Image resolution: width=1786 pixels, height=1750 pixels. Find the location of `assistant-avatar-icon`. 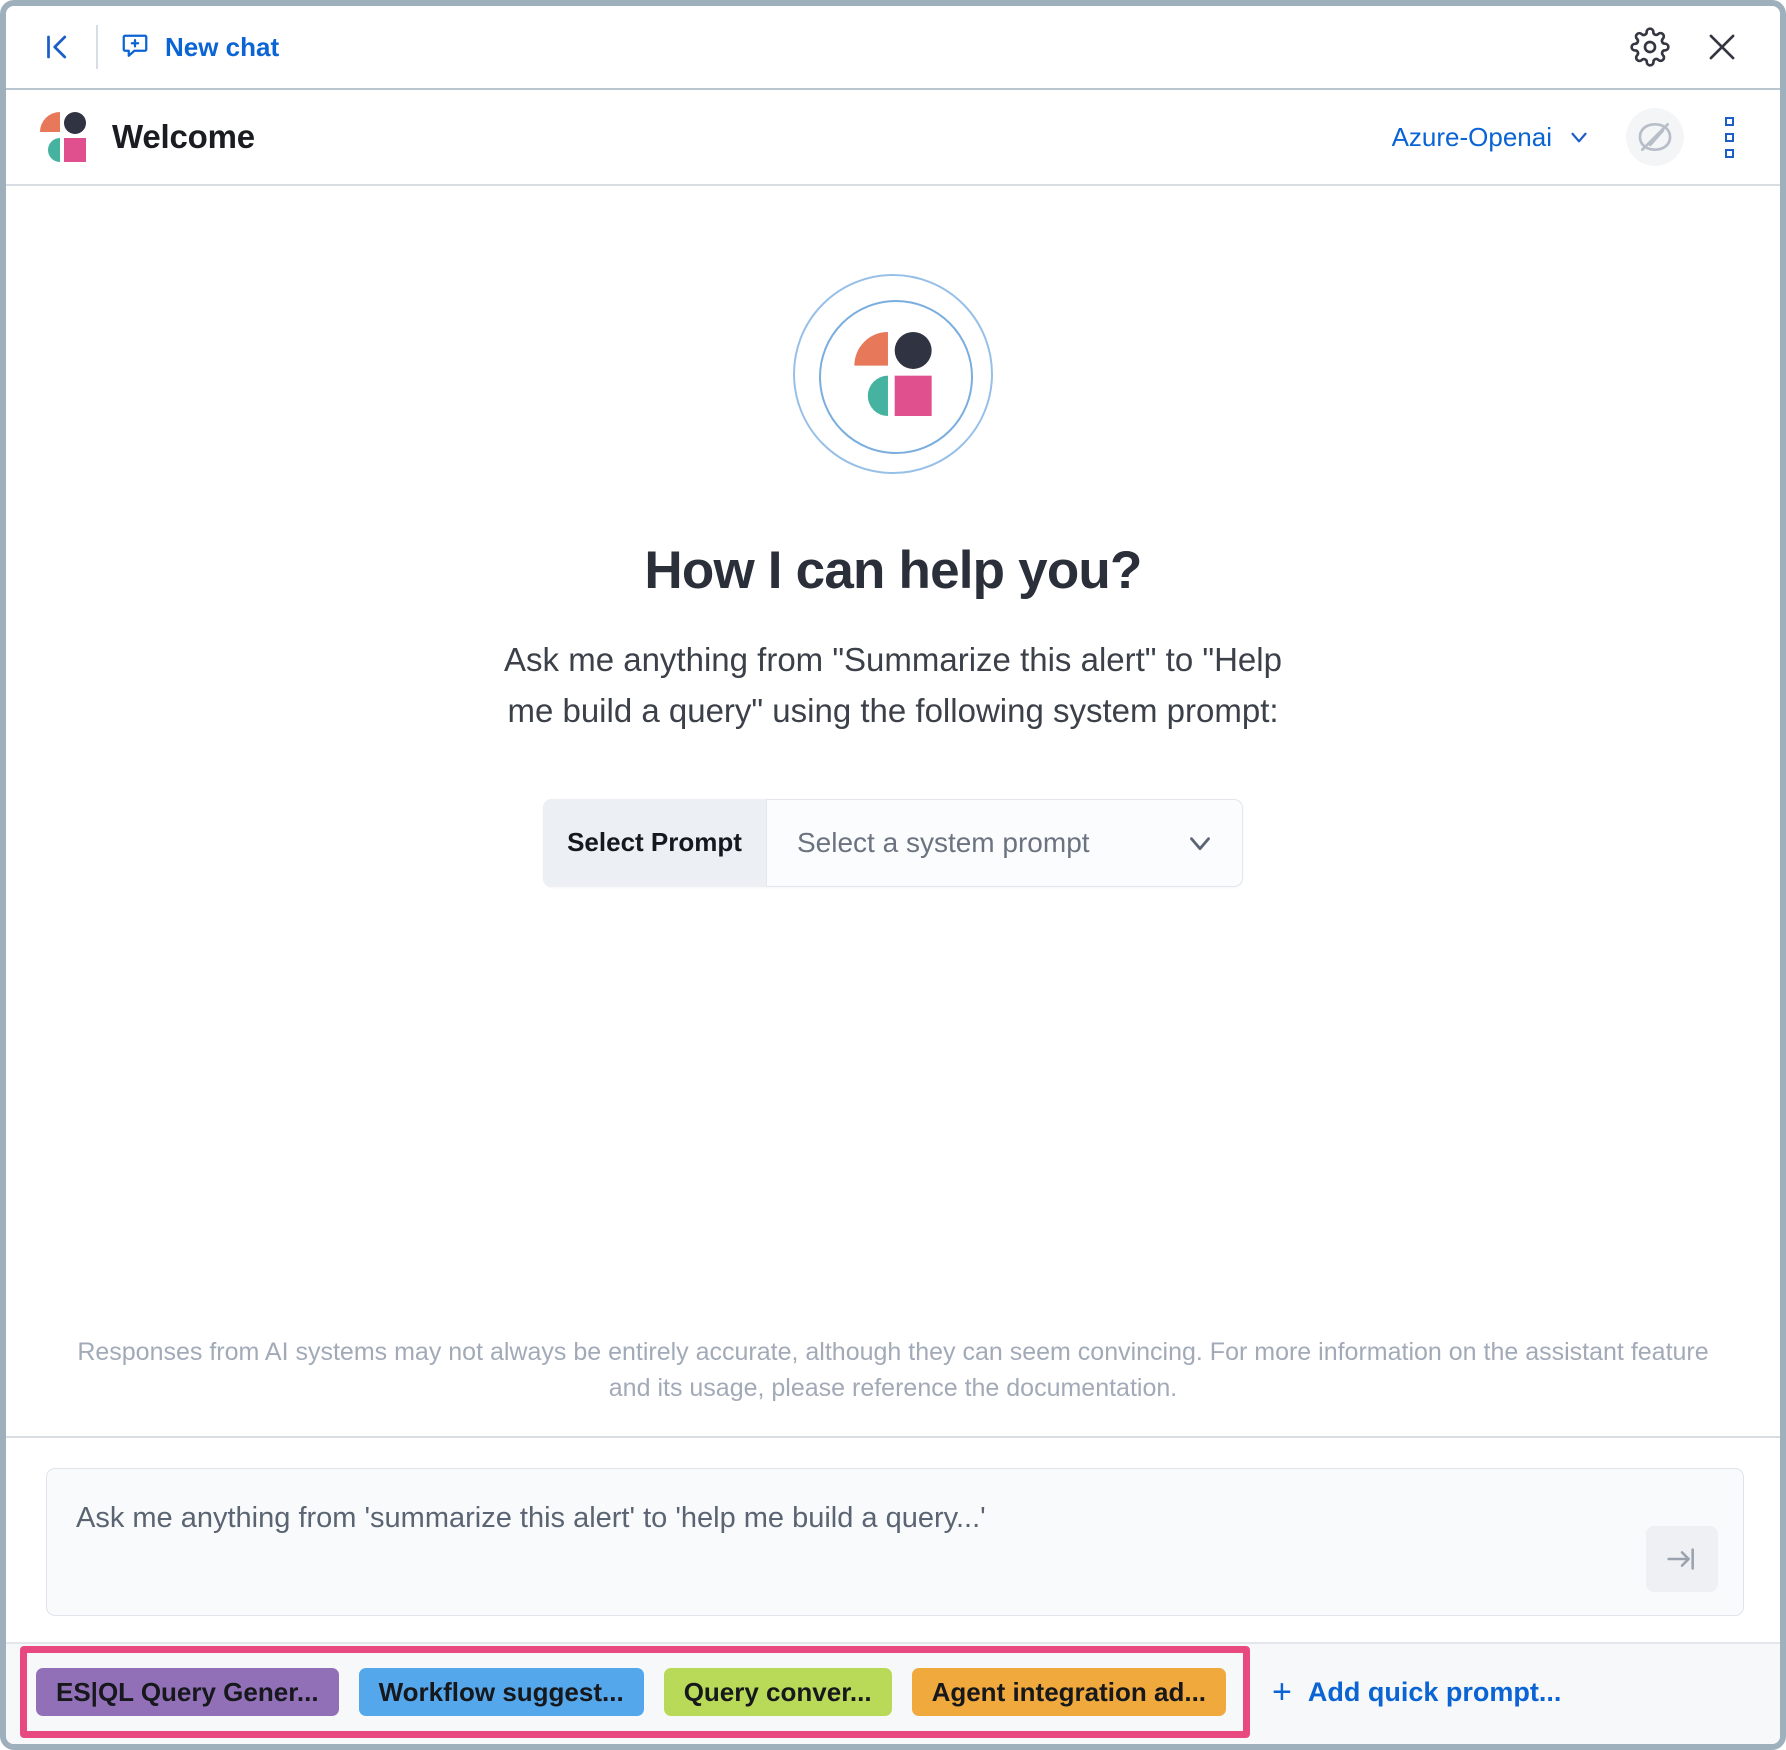

assistant-avatar-icon is located at coordinates (893, 374).